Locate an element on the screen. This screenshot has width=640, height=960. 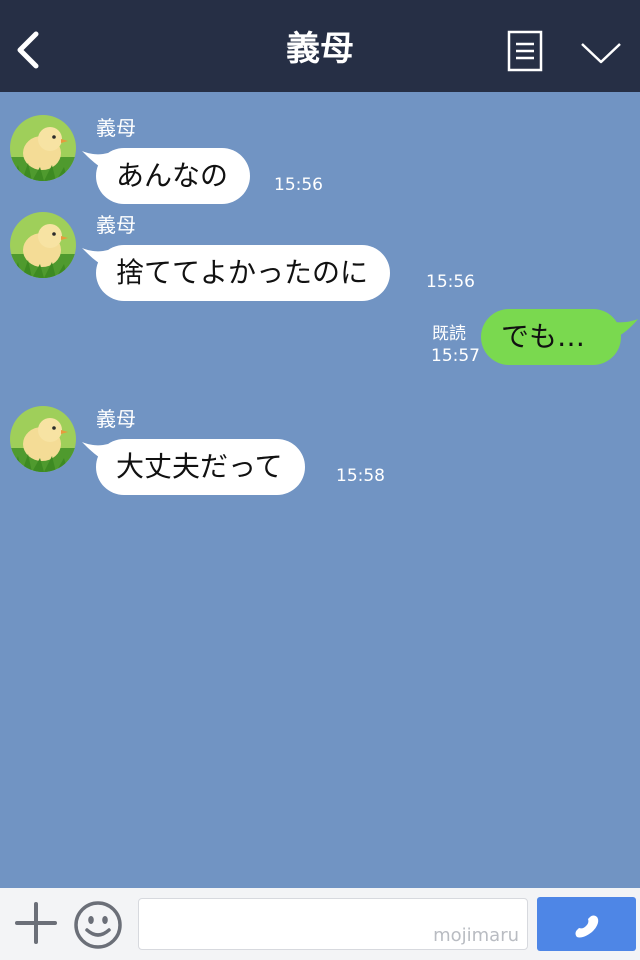
call-button is located at coordinates (586, 924).